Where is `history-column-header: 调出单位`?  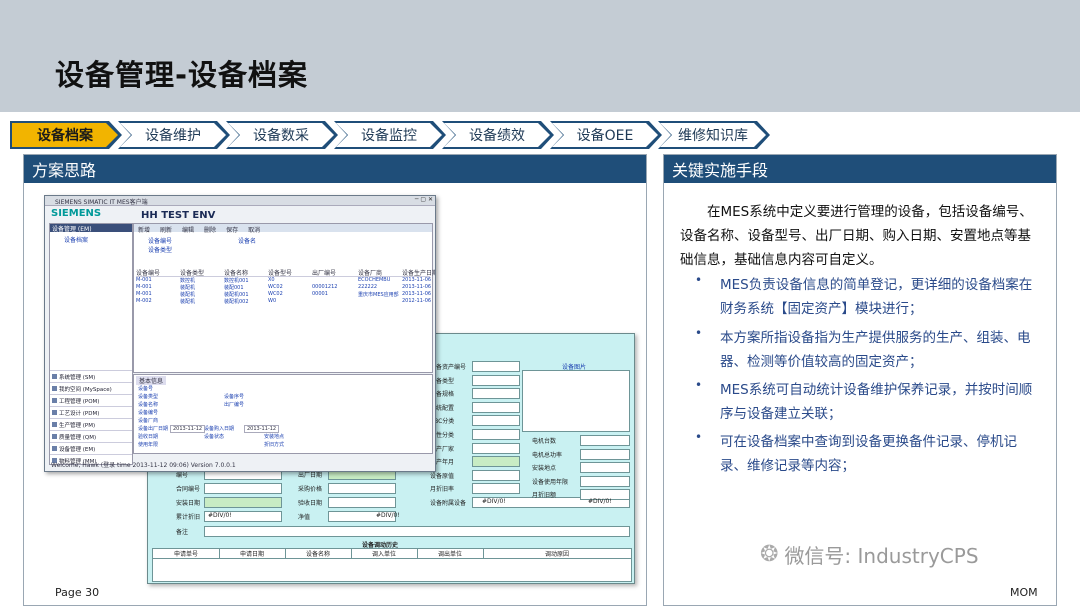
history-column-header: 调出单位 is located at coordinates (450, 554).